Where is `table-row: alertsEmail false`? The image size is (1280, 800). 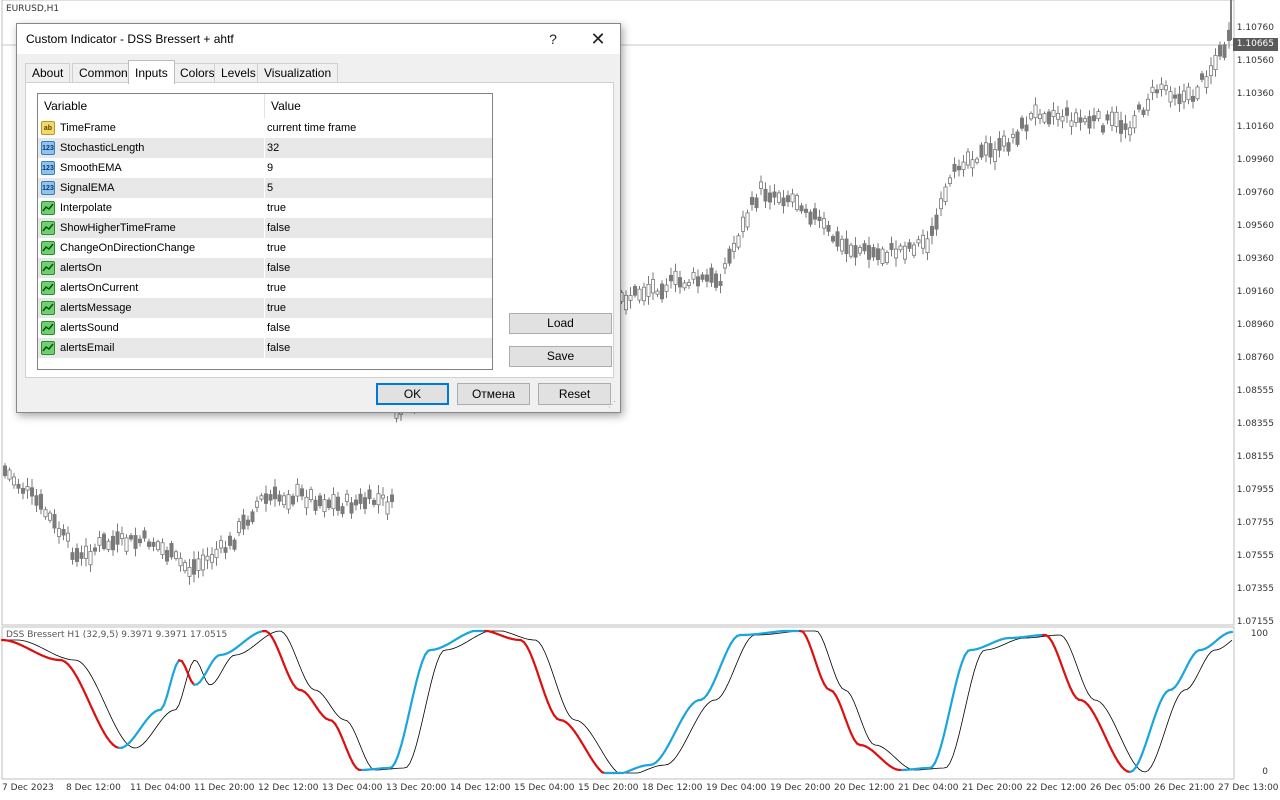
table-row: alertsEmail false is located at coordinates (265, 348).